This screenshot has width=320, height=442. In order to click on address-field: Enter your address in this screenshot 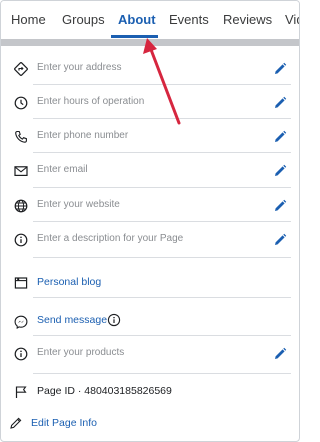, I will do `click(79, 67)`.